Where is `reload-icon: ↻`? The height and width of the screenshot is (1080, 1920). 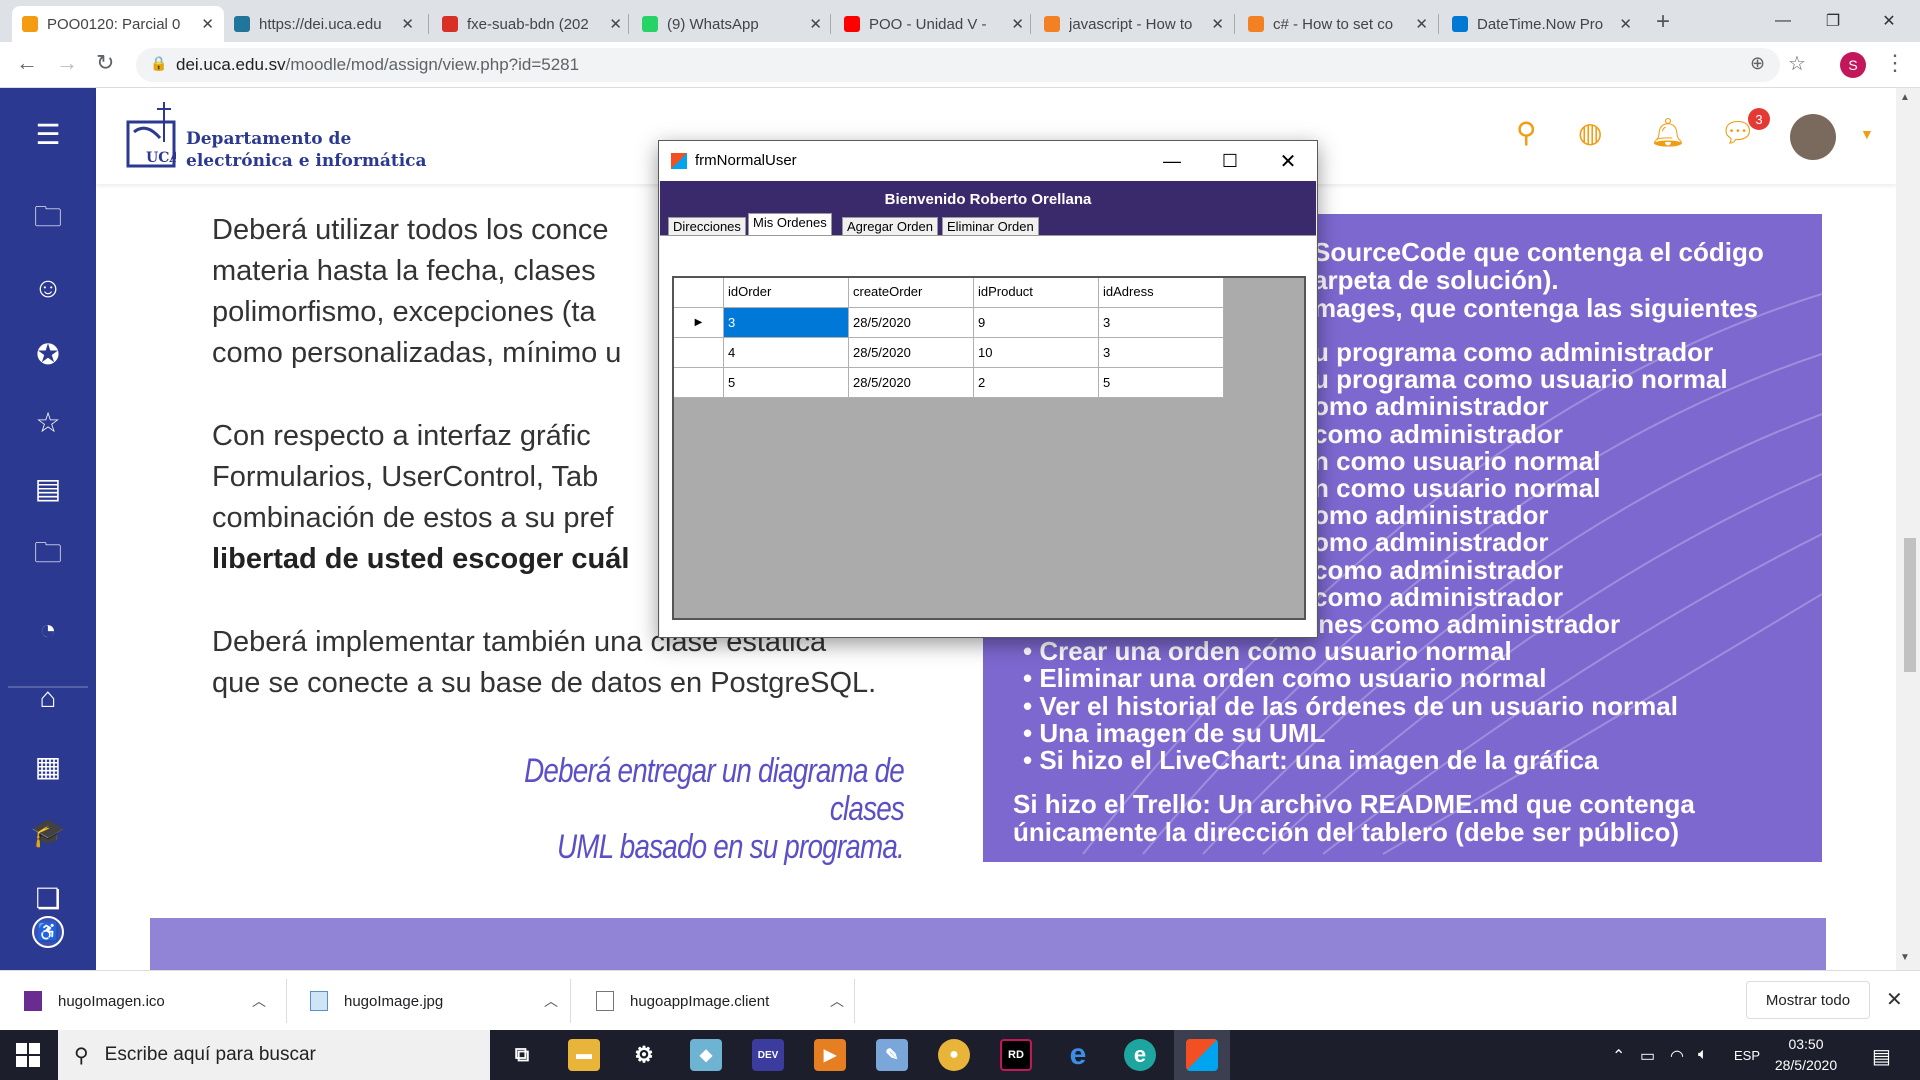
reload-icon: ↻ is located at coordinates (105, 63).